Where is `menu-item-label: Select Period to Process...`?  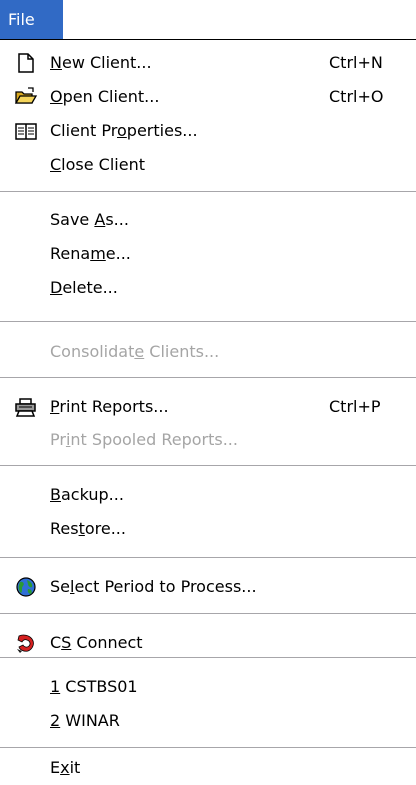 menu-item-label: Select Period to Process... is located at coordinates (153, 586).